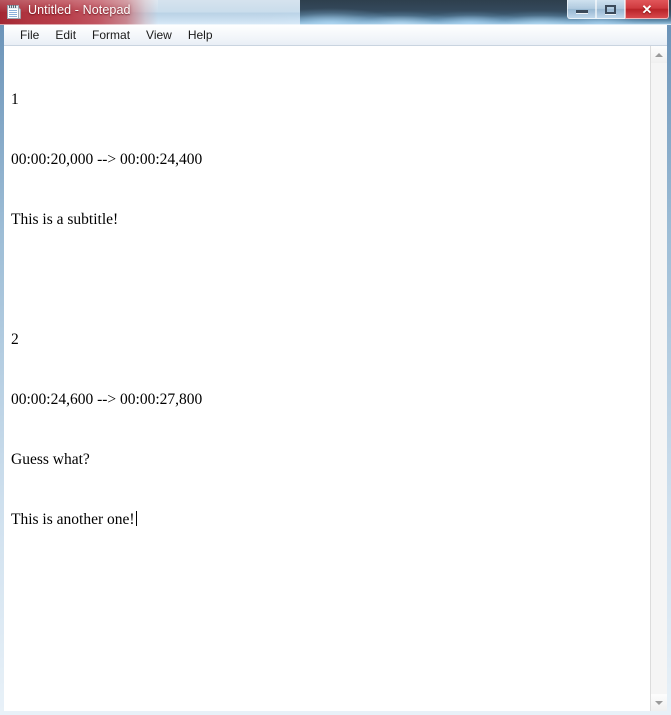 The width and height of the screenshot is (671, 715). What do you see at coordinates (200, 35) in the screenshot?
I see `menu-item-help: Help` at bounding box center [200, 35].